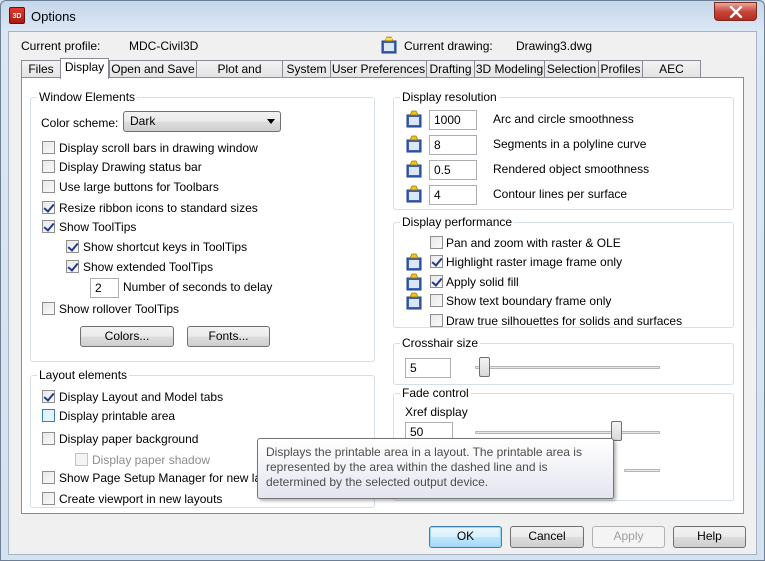 The image size is (765, 561). Describe the element at coordinates (382, 16) in the screenshot. I see `title-bar: 3D Options` at that location.